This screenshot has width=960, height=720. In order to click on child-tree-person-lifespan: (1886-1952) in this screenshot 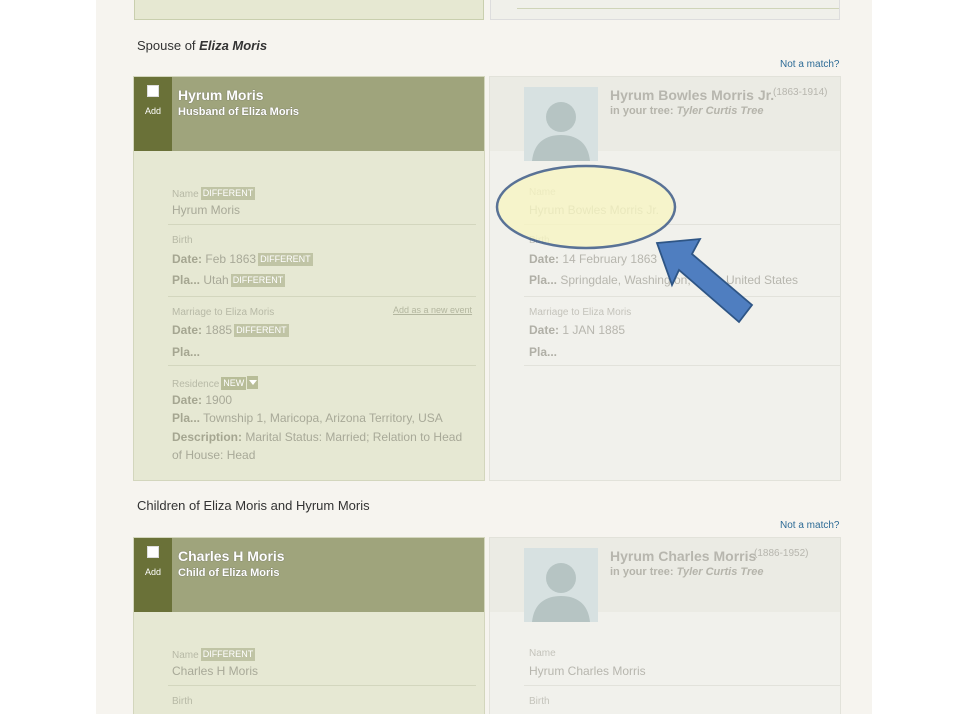, I will do `click(781, 553)`.